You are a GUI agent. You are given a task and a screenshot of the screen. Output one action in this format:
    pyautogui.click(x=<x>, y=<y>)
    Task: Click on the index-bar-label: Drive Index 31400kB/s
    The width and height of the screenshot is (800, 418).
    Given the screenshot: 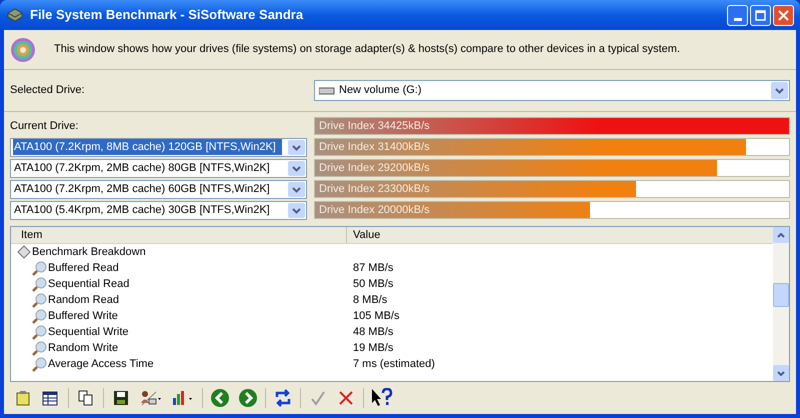 What is the action you would take?
    pyautogui.click(x=374, y=147)
    